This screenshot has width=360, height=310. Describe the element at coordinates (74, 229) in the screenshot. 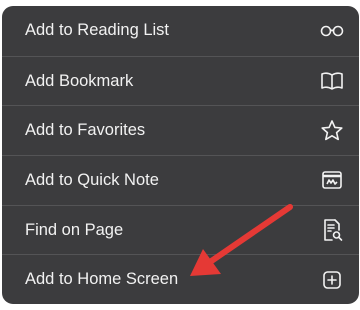

I see `menu-item-label: Find on Page` at that location.